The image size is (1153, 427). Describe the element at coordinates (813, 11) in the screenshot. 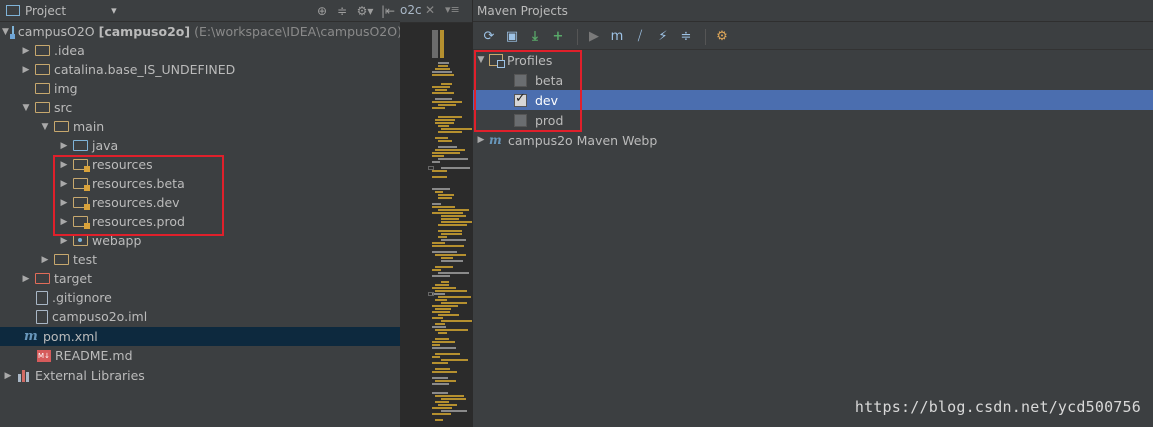

I see `maven-header: Maven Projects` at that location.